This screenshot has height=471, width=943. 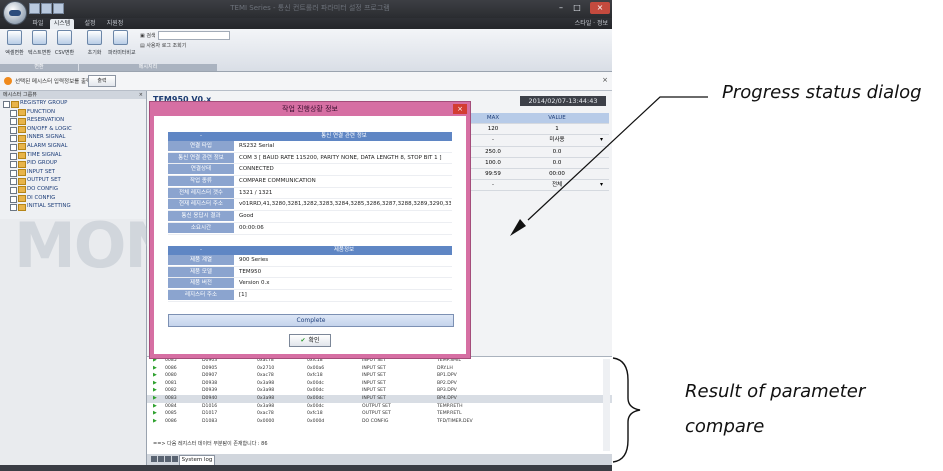 What do you see at coordinates (39, 43) in the screenshot?
I see `text-export-button: 텍스트변환` at bounding box center [39, 43].